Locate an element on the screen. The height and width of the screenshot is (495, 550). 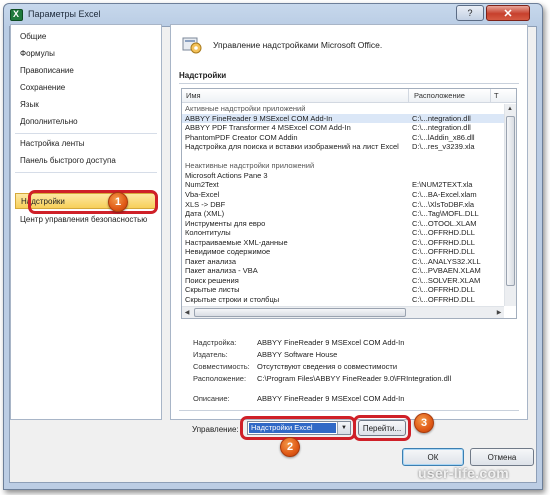
addin-location: C:\...ANALYS32.XLL is located at coordinates (446, 261).